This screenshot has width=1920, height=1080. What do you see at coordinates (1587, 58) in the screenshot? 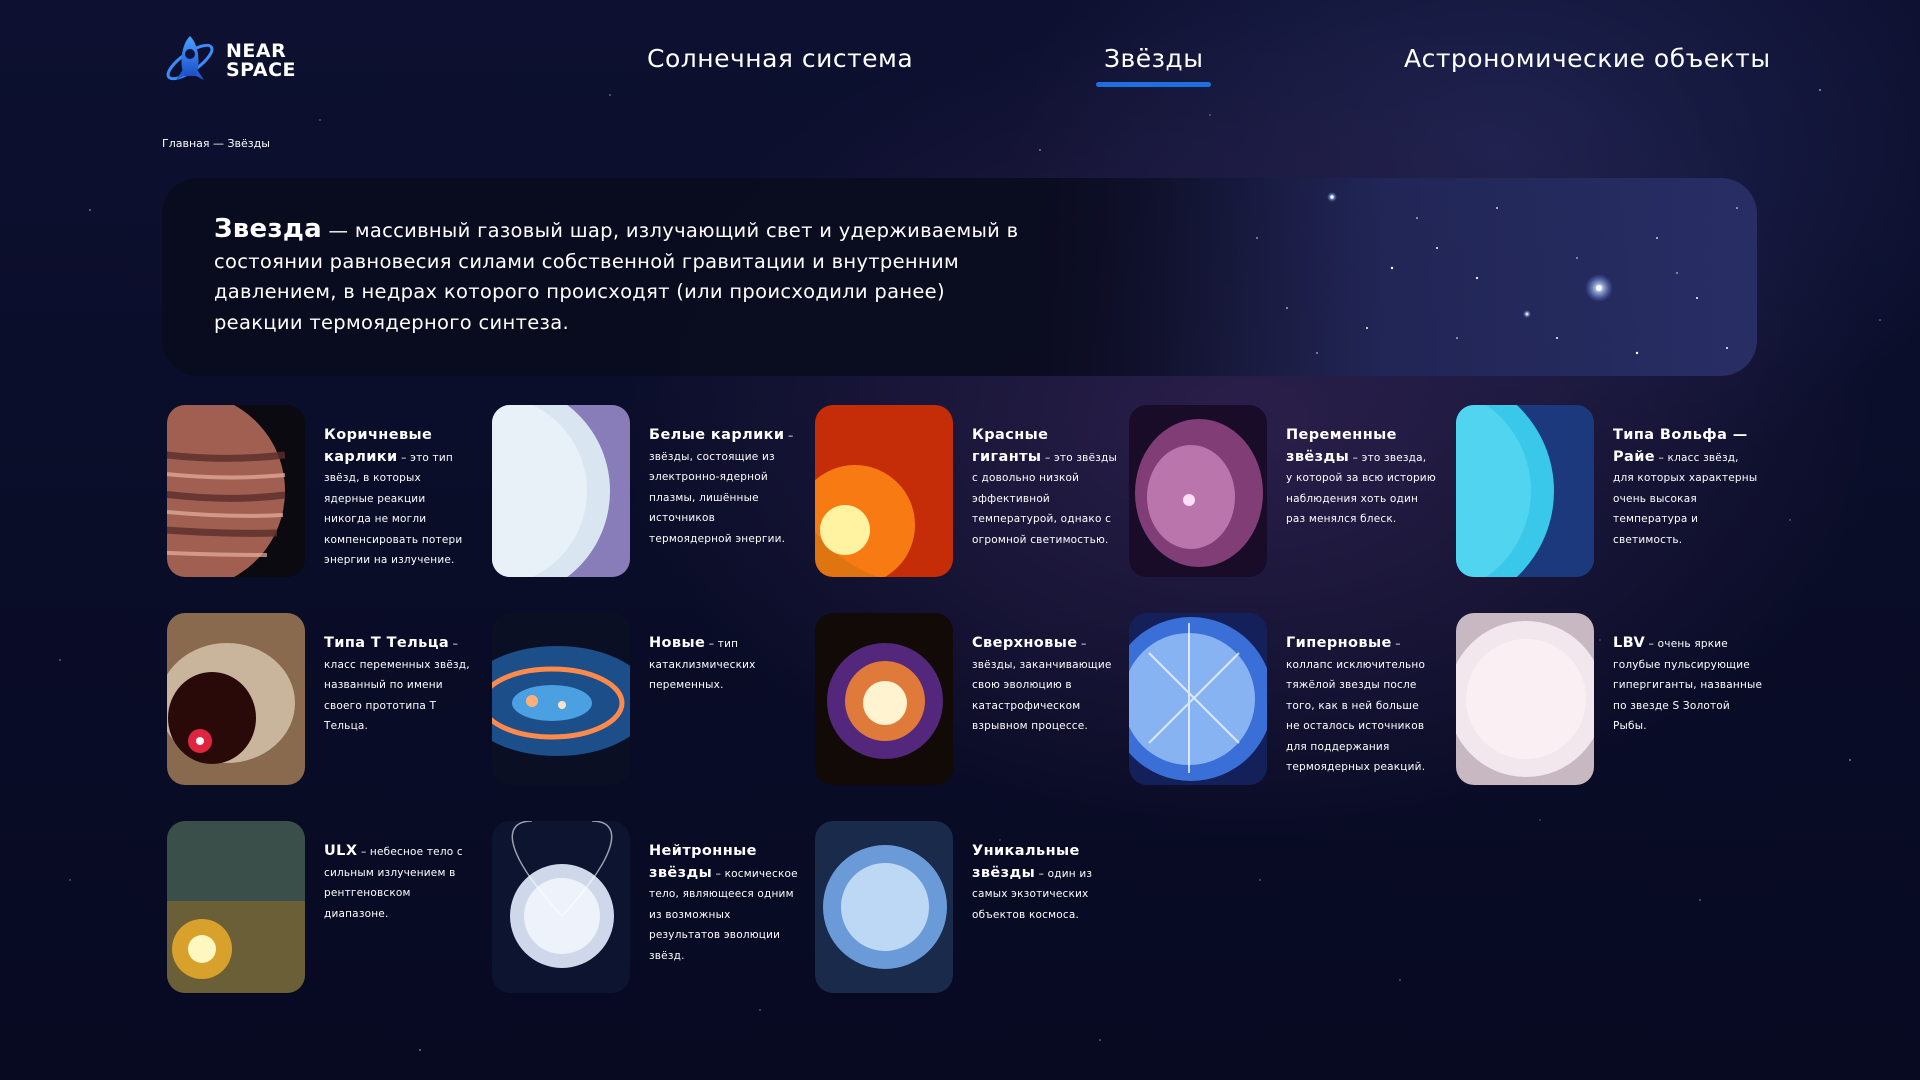
I see `nav-astronomical-objects: Астрономические объекты` at bounding box center [1587, 58].